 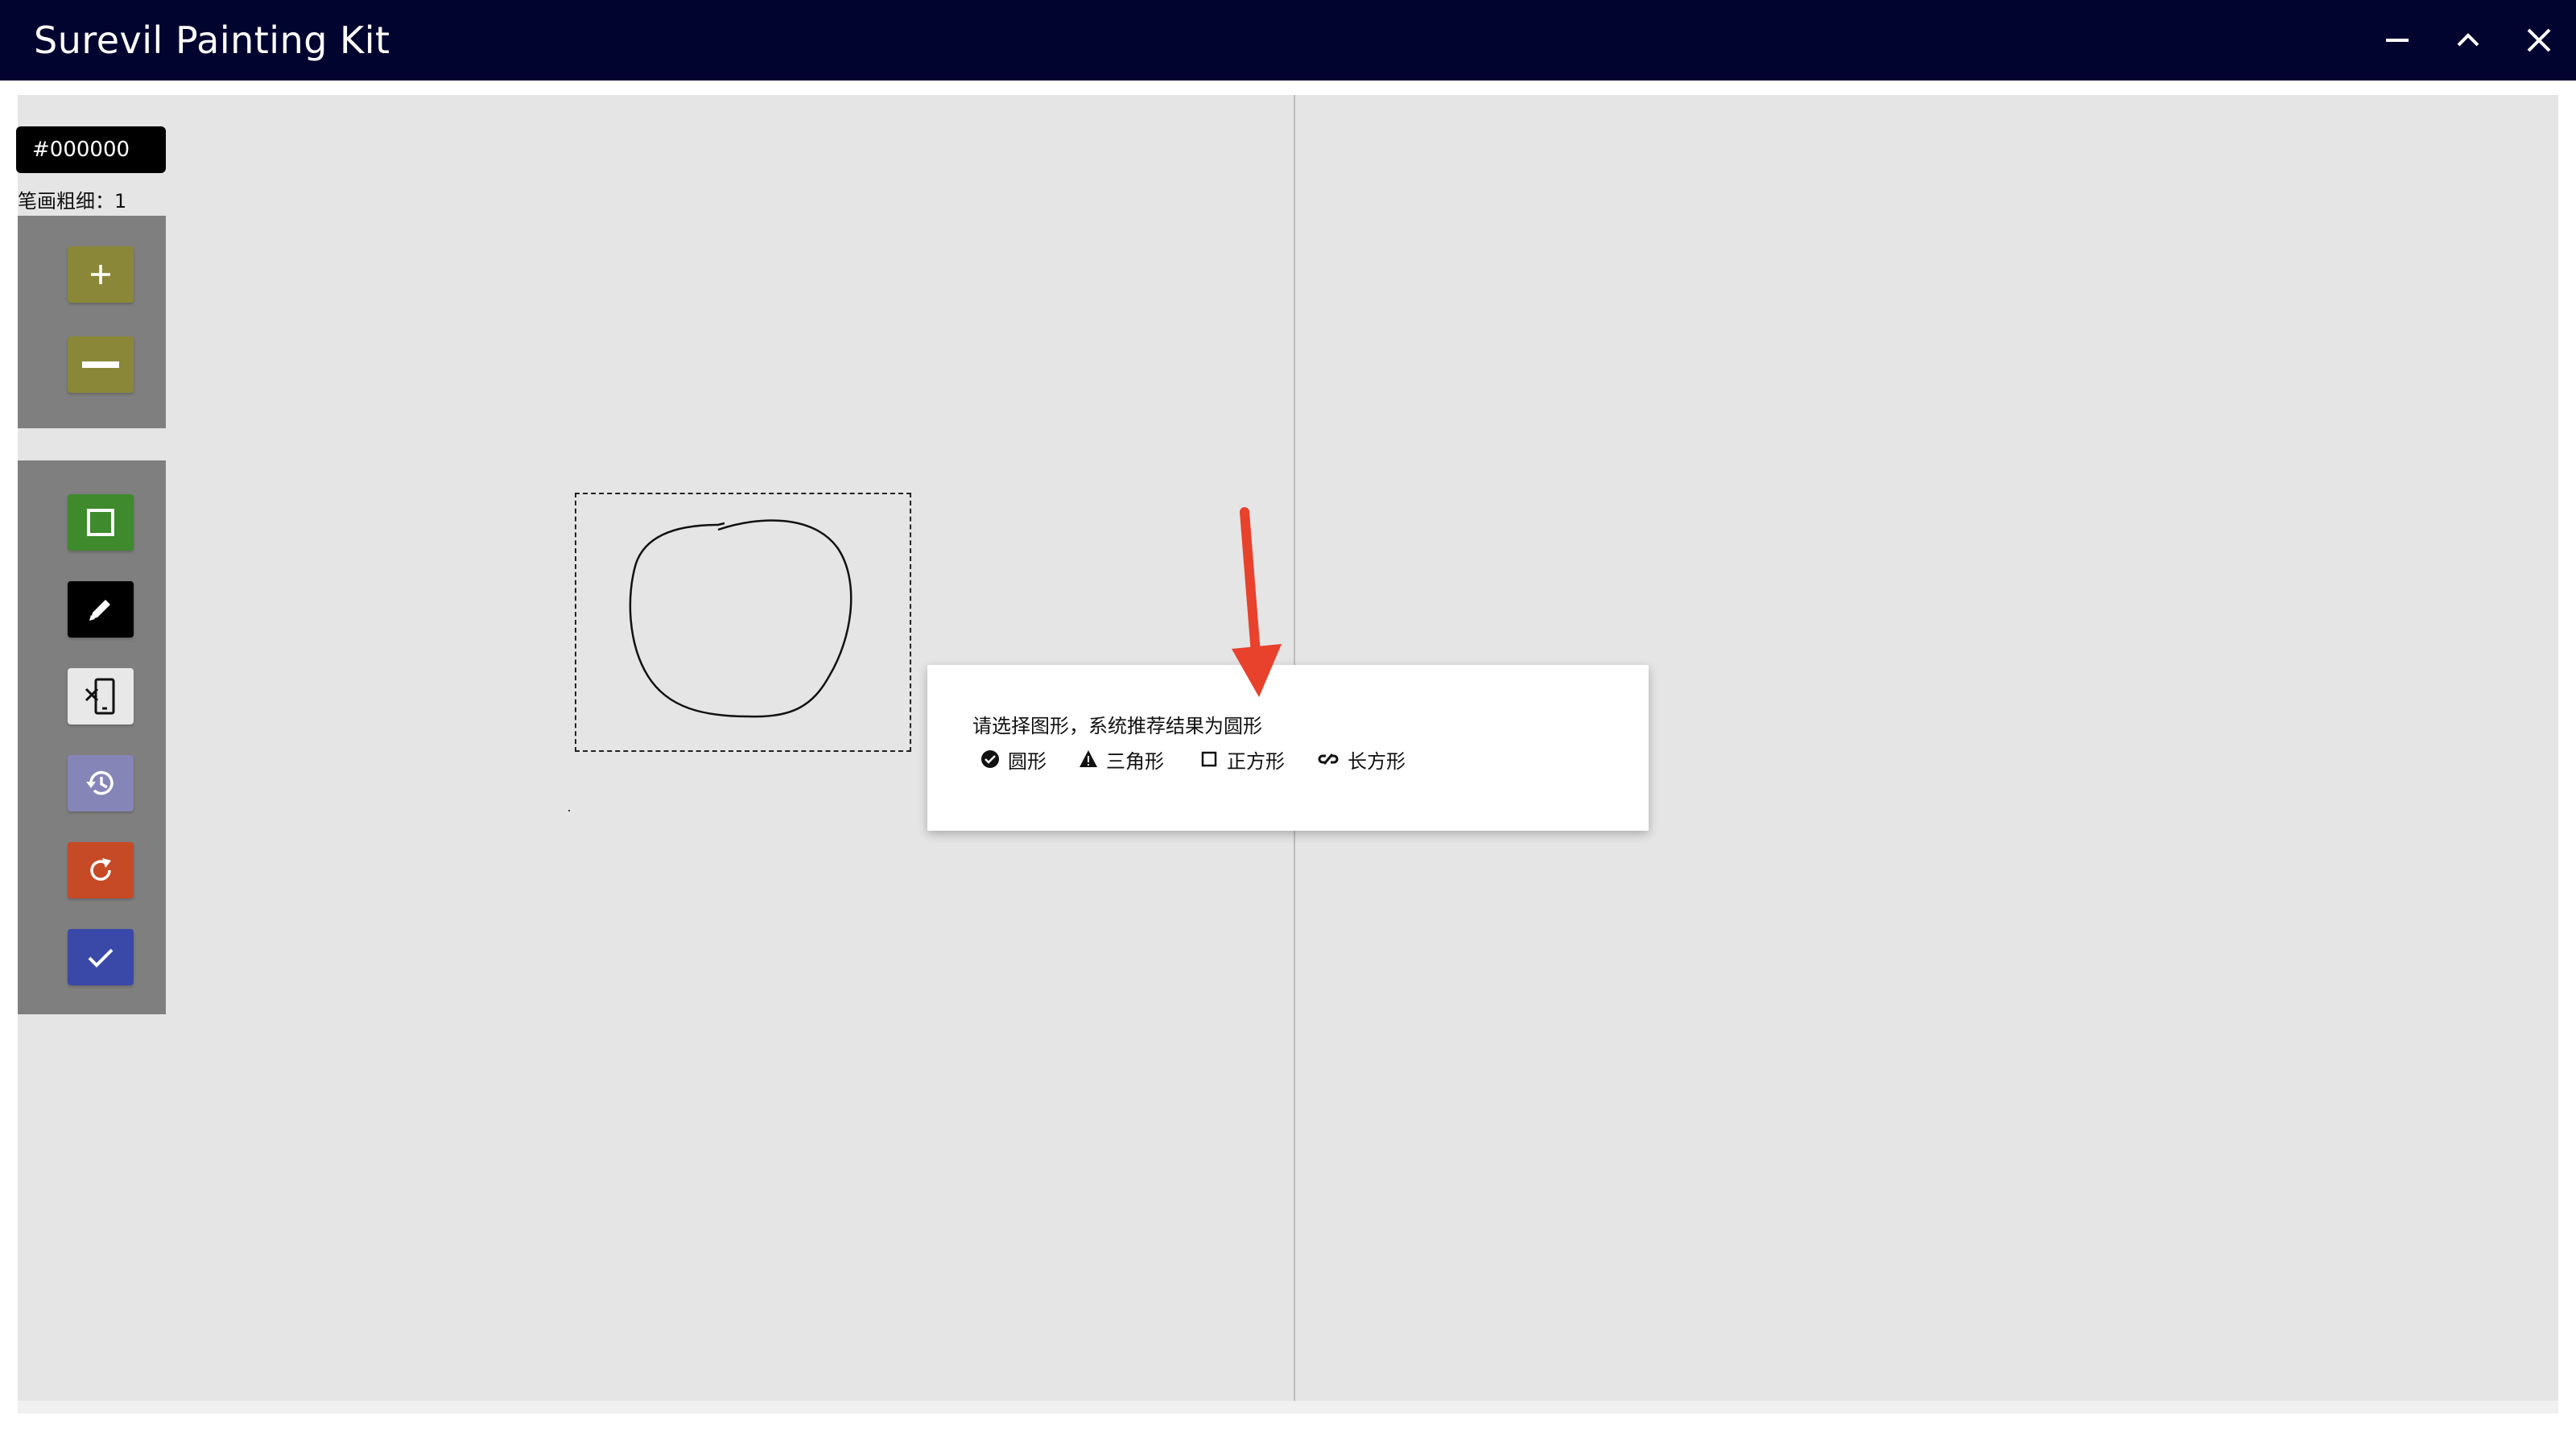 I want to click on redo-tool-button, so click(x=101, y=870).